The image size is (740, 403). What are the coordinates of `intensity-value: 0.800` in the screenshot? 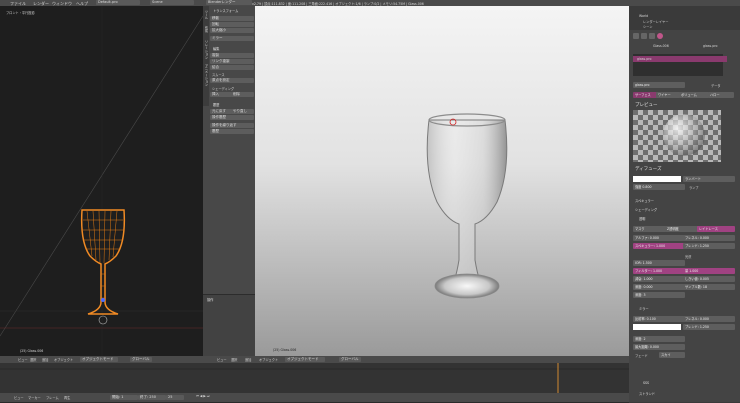 It's located at (647, 187).